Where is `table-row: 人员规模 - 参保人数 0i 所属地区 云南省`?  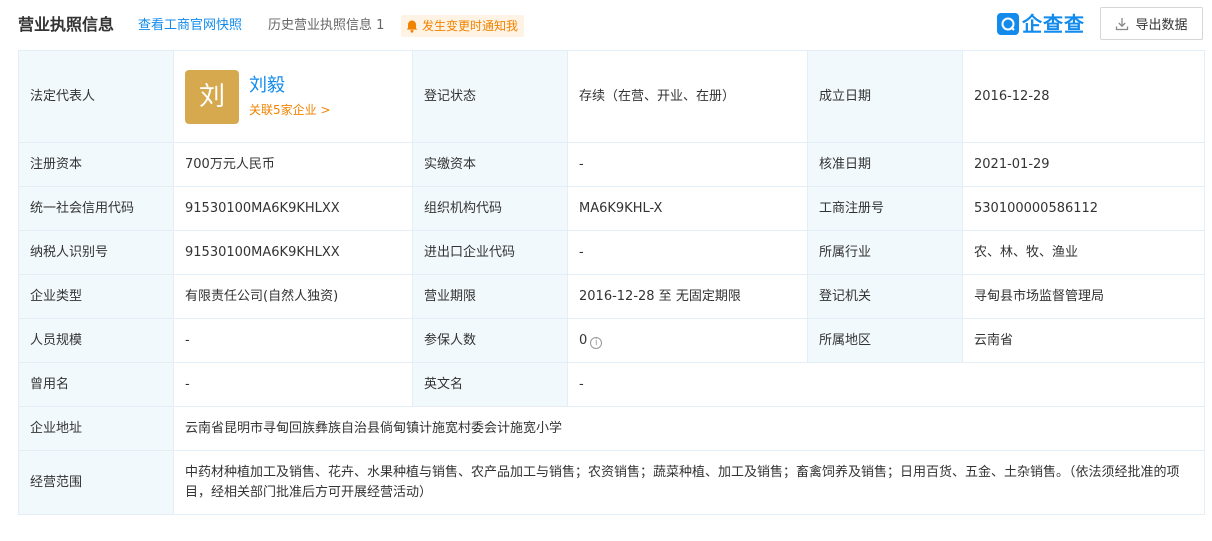
table-row: 人员规模 - 参保人数 0i 所属地区 云南省 is located at coordinates (611, 340).